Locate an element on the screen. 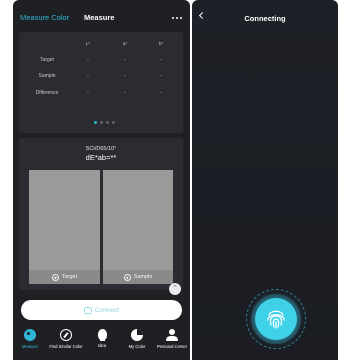  cell-sample-l: - is located at coordinates (88, 76).